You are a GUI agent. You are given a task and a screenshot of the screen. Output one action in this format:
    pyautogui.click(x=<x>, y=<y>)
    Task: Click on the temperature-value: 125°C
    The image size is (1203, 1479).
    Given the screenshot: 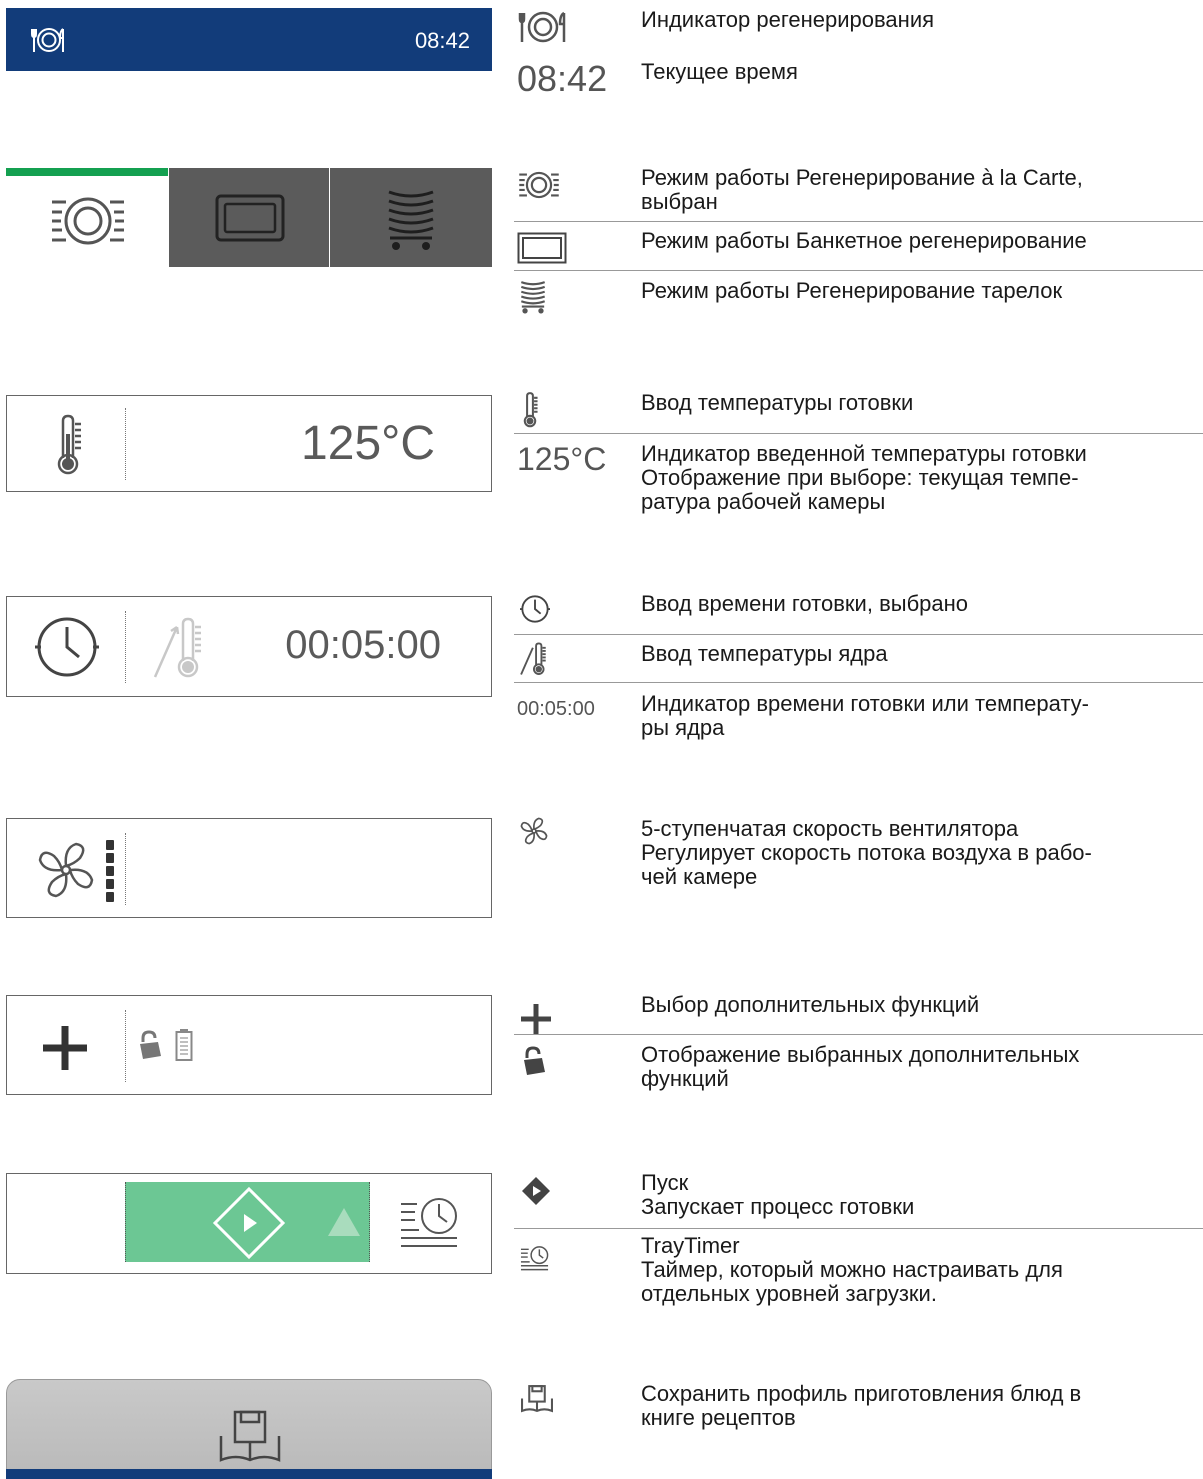 What is the action you would take?
    pyautogui.click(x=368, y=443)
    